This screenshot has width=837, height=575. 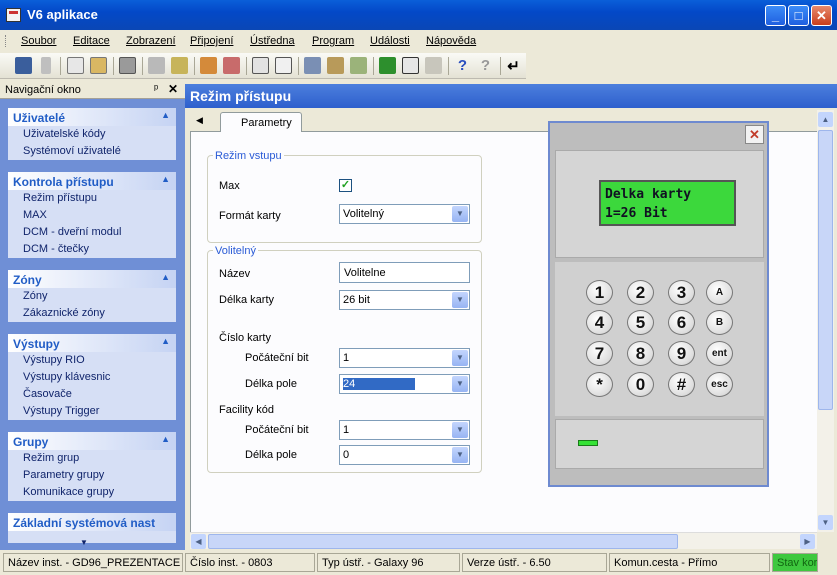 I want to click on delka-pole-select: 24 ▼, so click(x=404, y=384).